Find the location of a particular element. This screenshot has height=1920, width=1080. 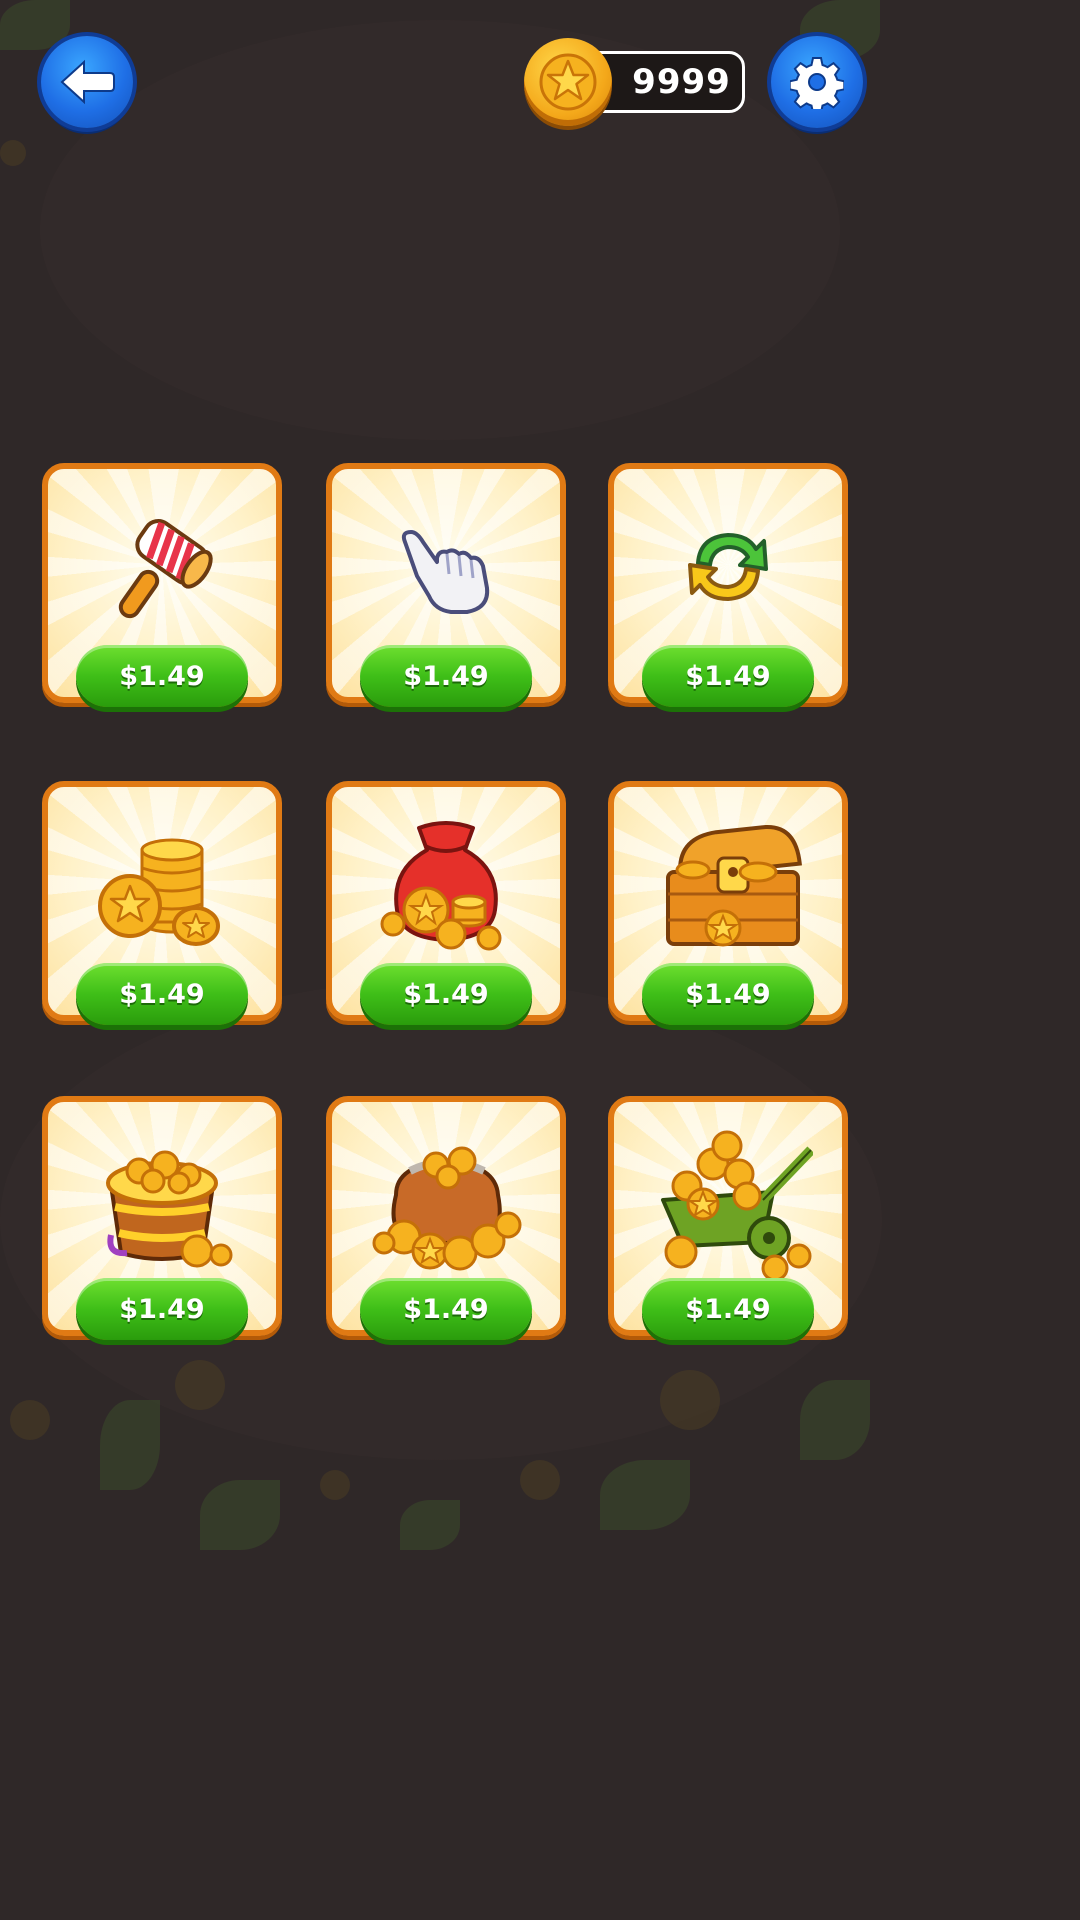

coin-cart-icon is located at coordinates (737, 1205).